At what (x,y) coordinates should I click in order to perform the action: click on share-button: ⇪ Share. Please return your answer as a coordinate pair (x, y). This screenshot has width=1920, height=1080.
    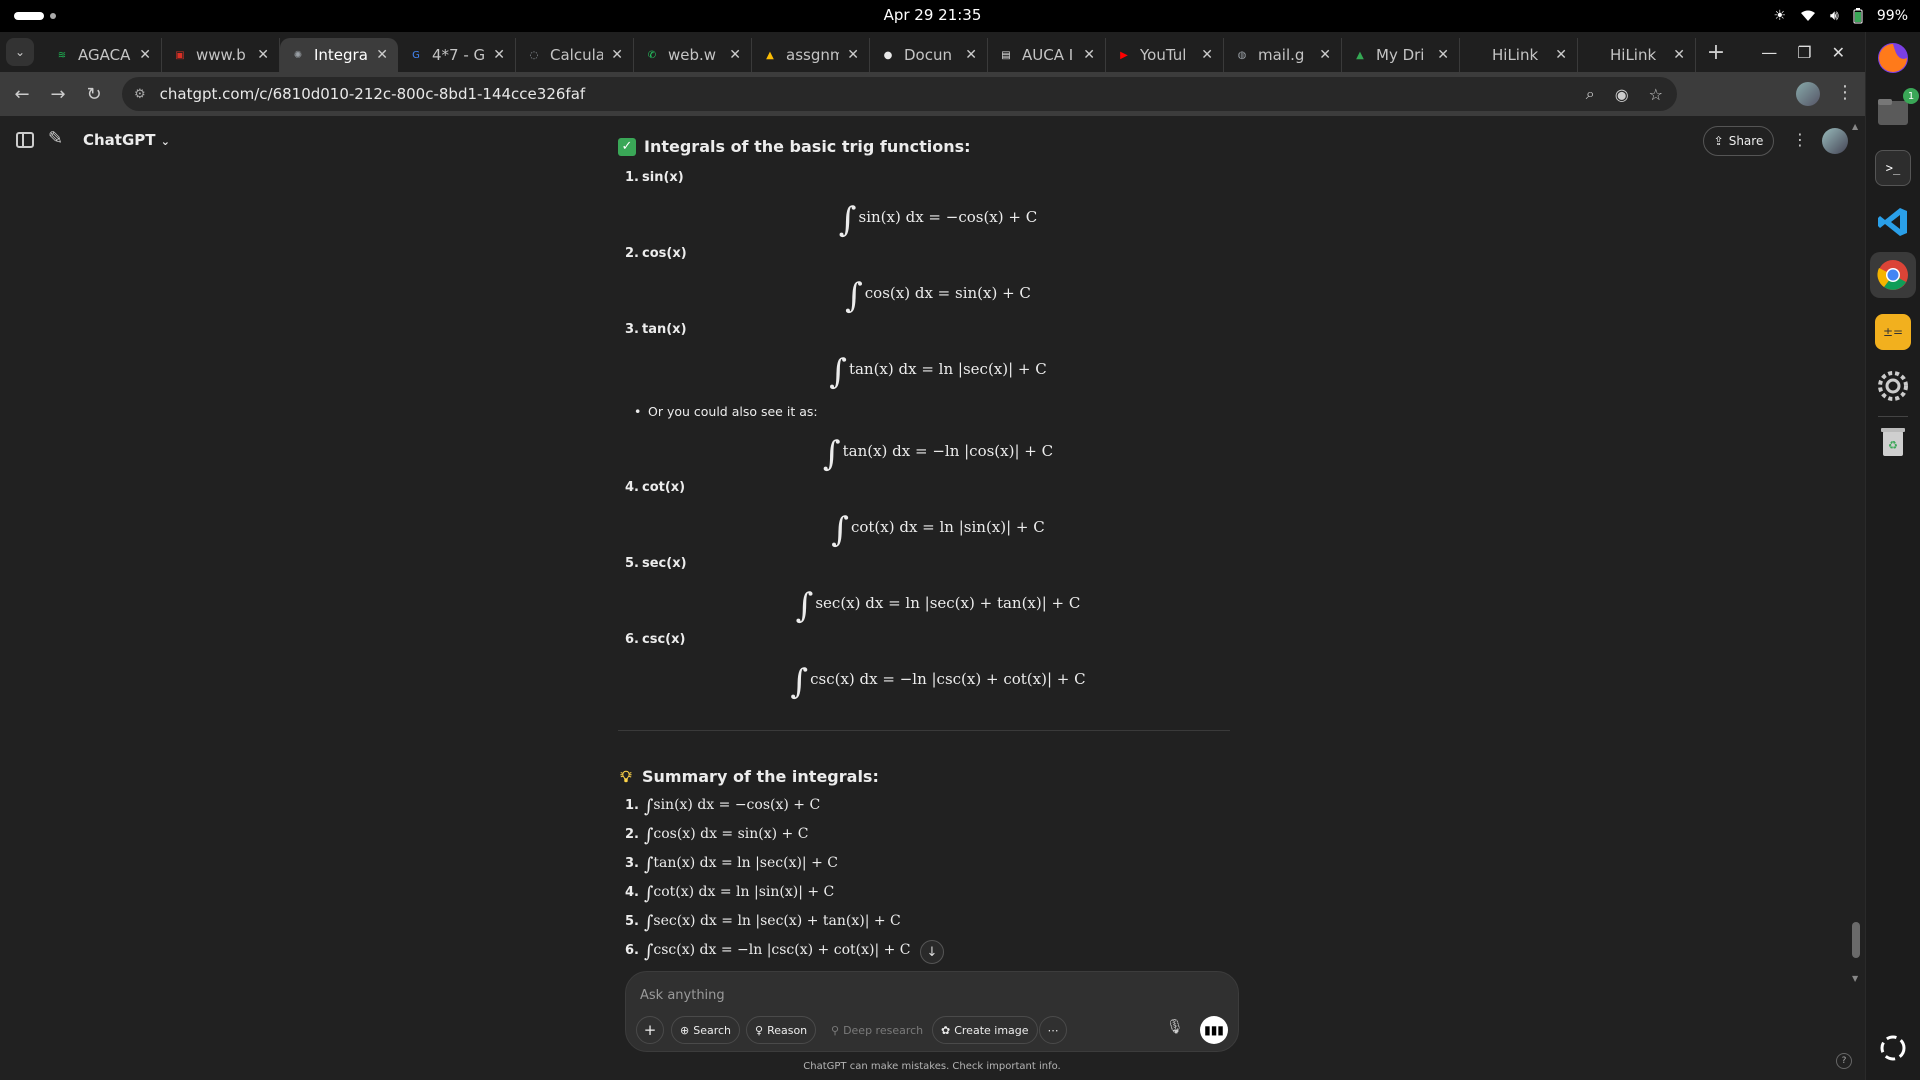
    Looking at the image, I should click on (1738, 141).